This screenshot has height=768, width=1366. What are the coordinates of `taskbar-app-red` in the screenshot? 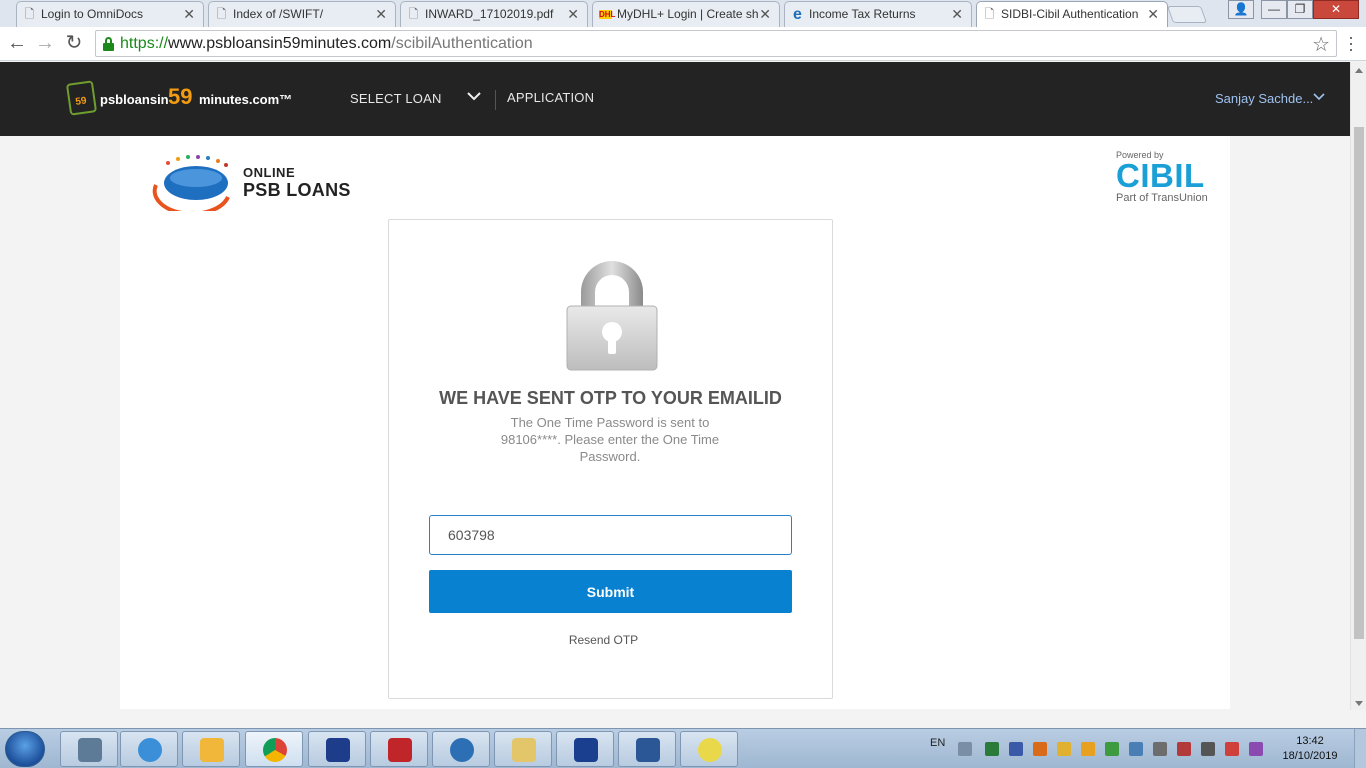 It's located at (399, 749).